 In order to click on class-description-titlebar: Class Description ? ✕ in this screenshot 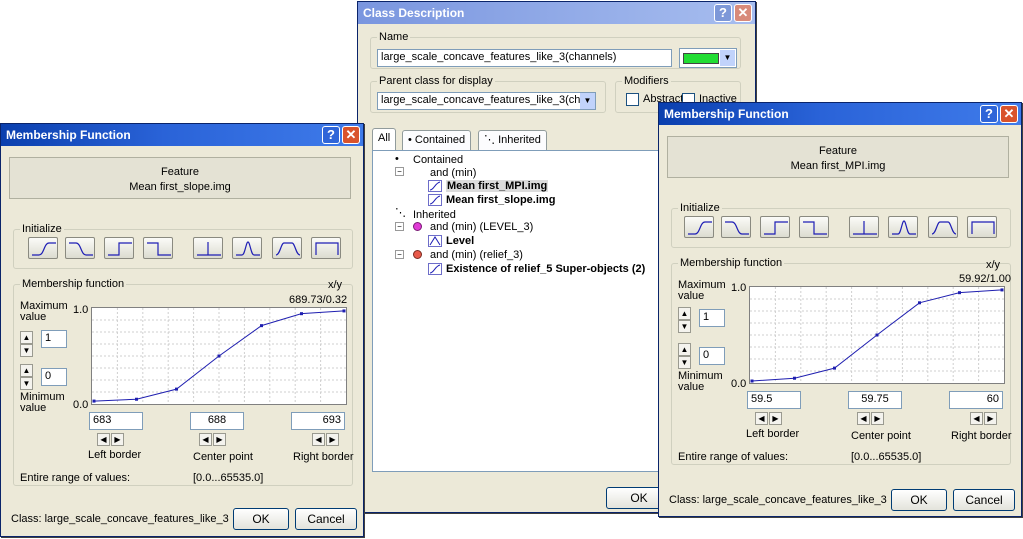, I will do `click(556, 13)`.